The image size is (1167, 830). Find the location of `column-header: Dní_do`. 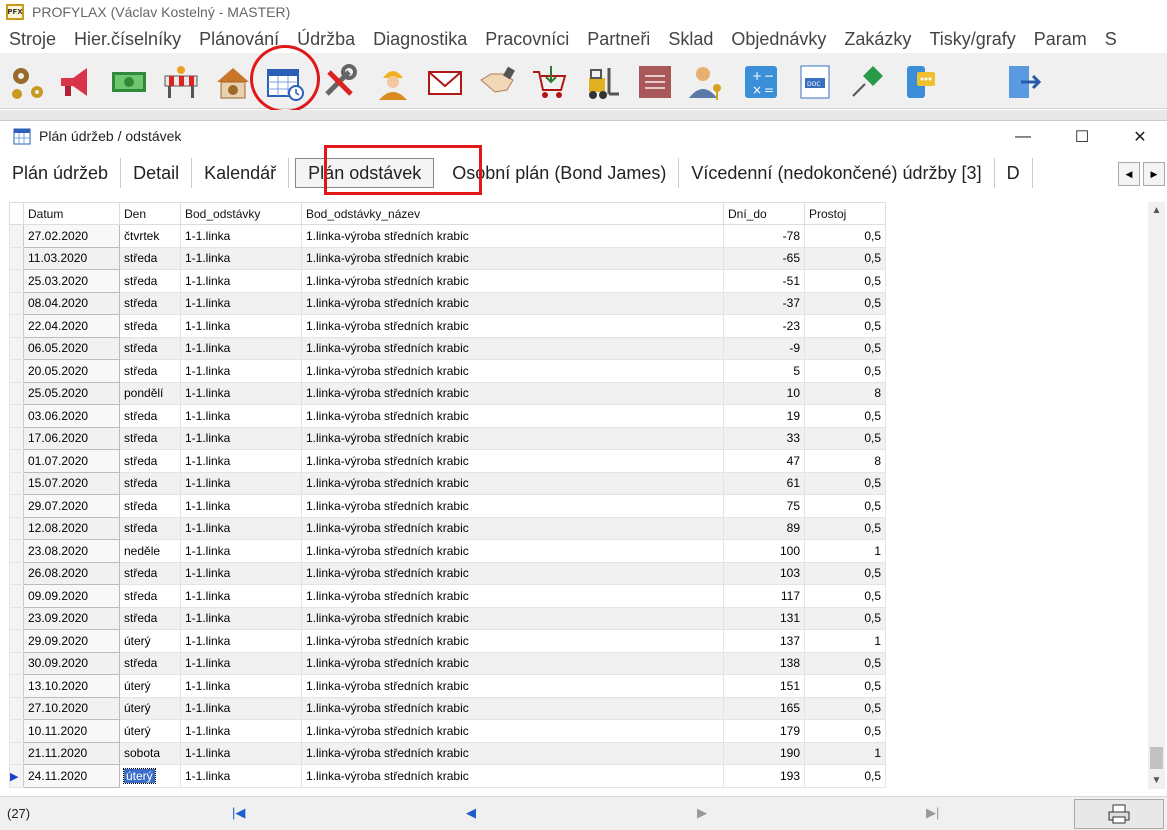

column-header: Dní_do is located at coordinates (764, 213).